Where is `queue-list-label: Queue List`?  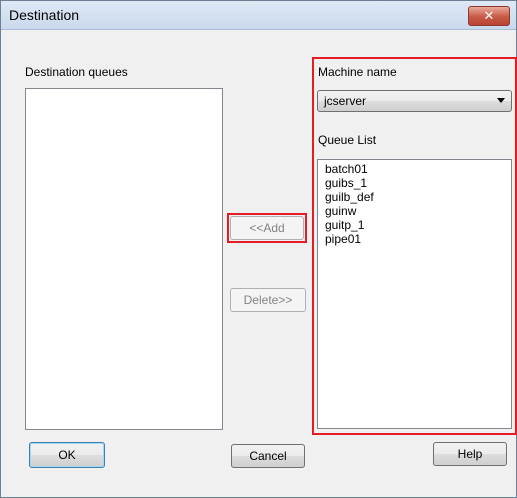
queue-list-label: Queue List is located at coordinates (347, 140).